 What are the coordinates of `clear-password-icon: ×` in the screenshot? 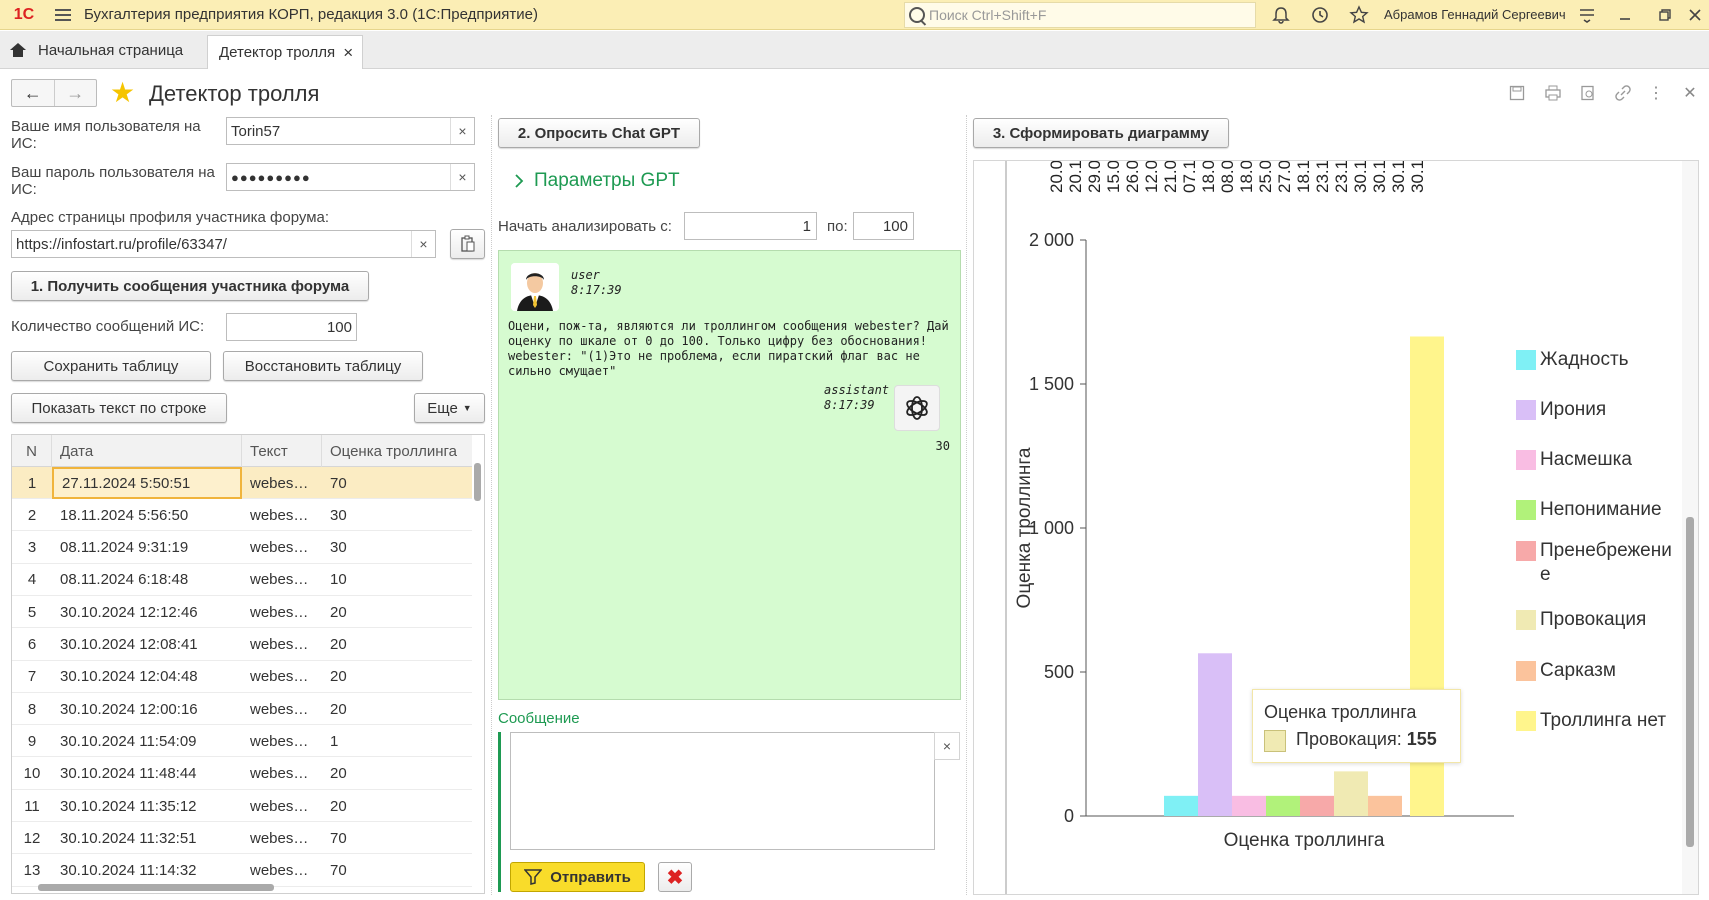 It's located at (462, 177).